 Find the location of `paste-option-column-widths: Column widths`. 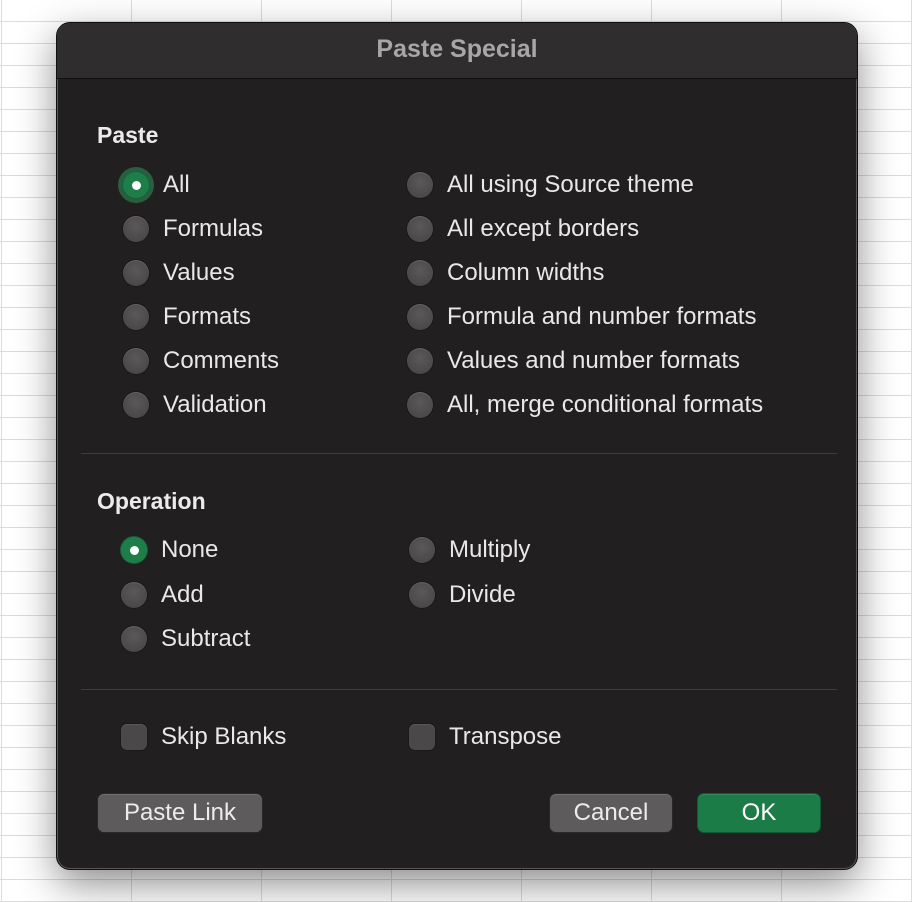

paste-option-column-widths: Column widths is located at coordinates (505, 273).